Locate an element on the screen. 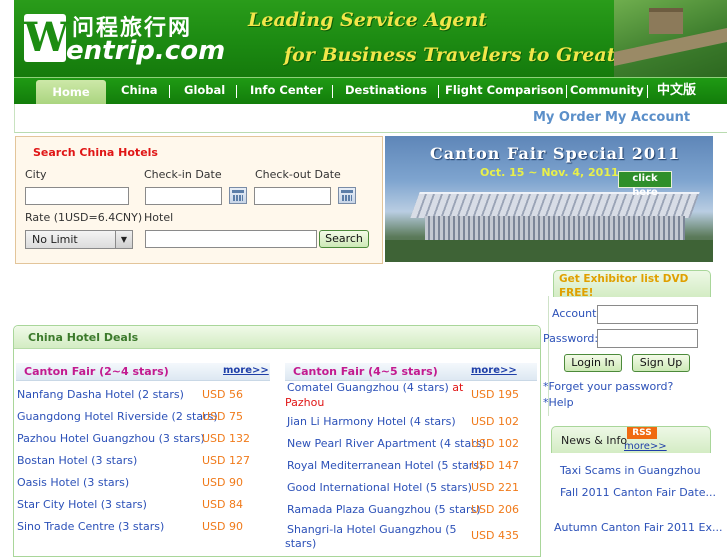  column-title: Canton Fair (2~4 stars) is located at coordinates (96, 371).